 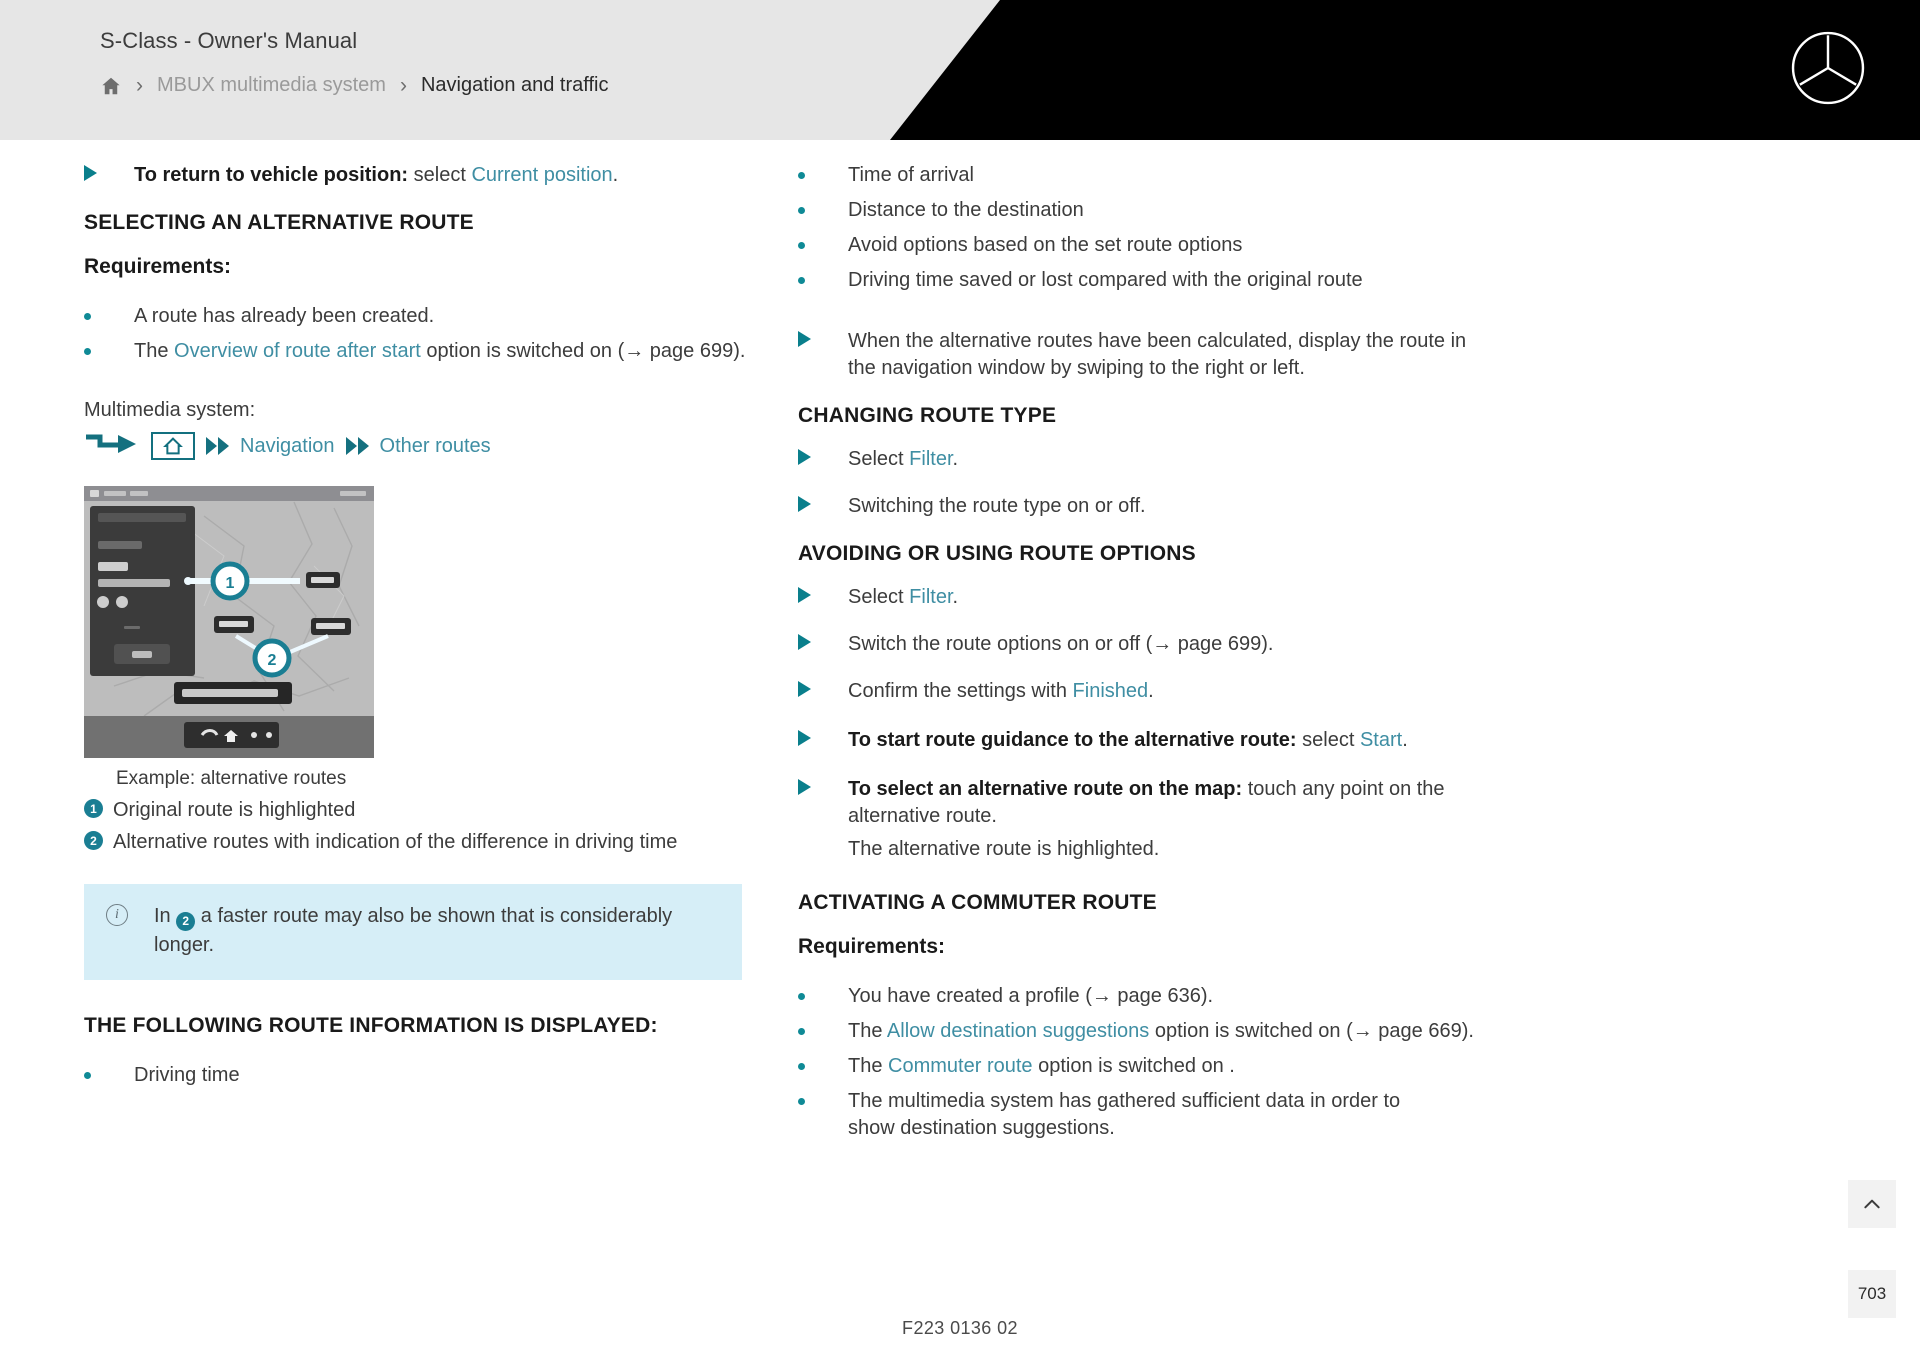 I want to click on section-title-commuter-route: ACTIVATING A COMMUTER ROUTE, so click(x=977, y=902).